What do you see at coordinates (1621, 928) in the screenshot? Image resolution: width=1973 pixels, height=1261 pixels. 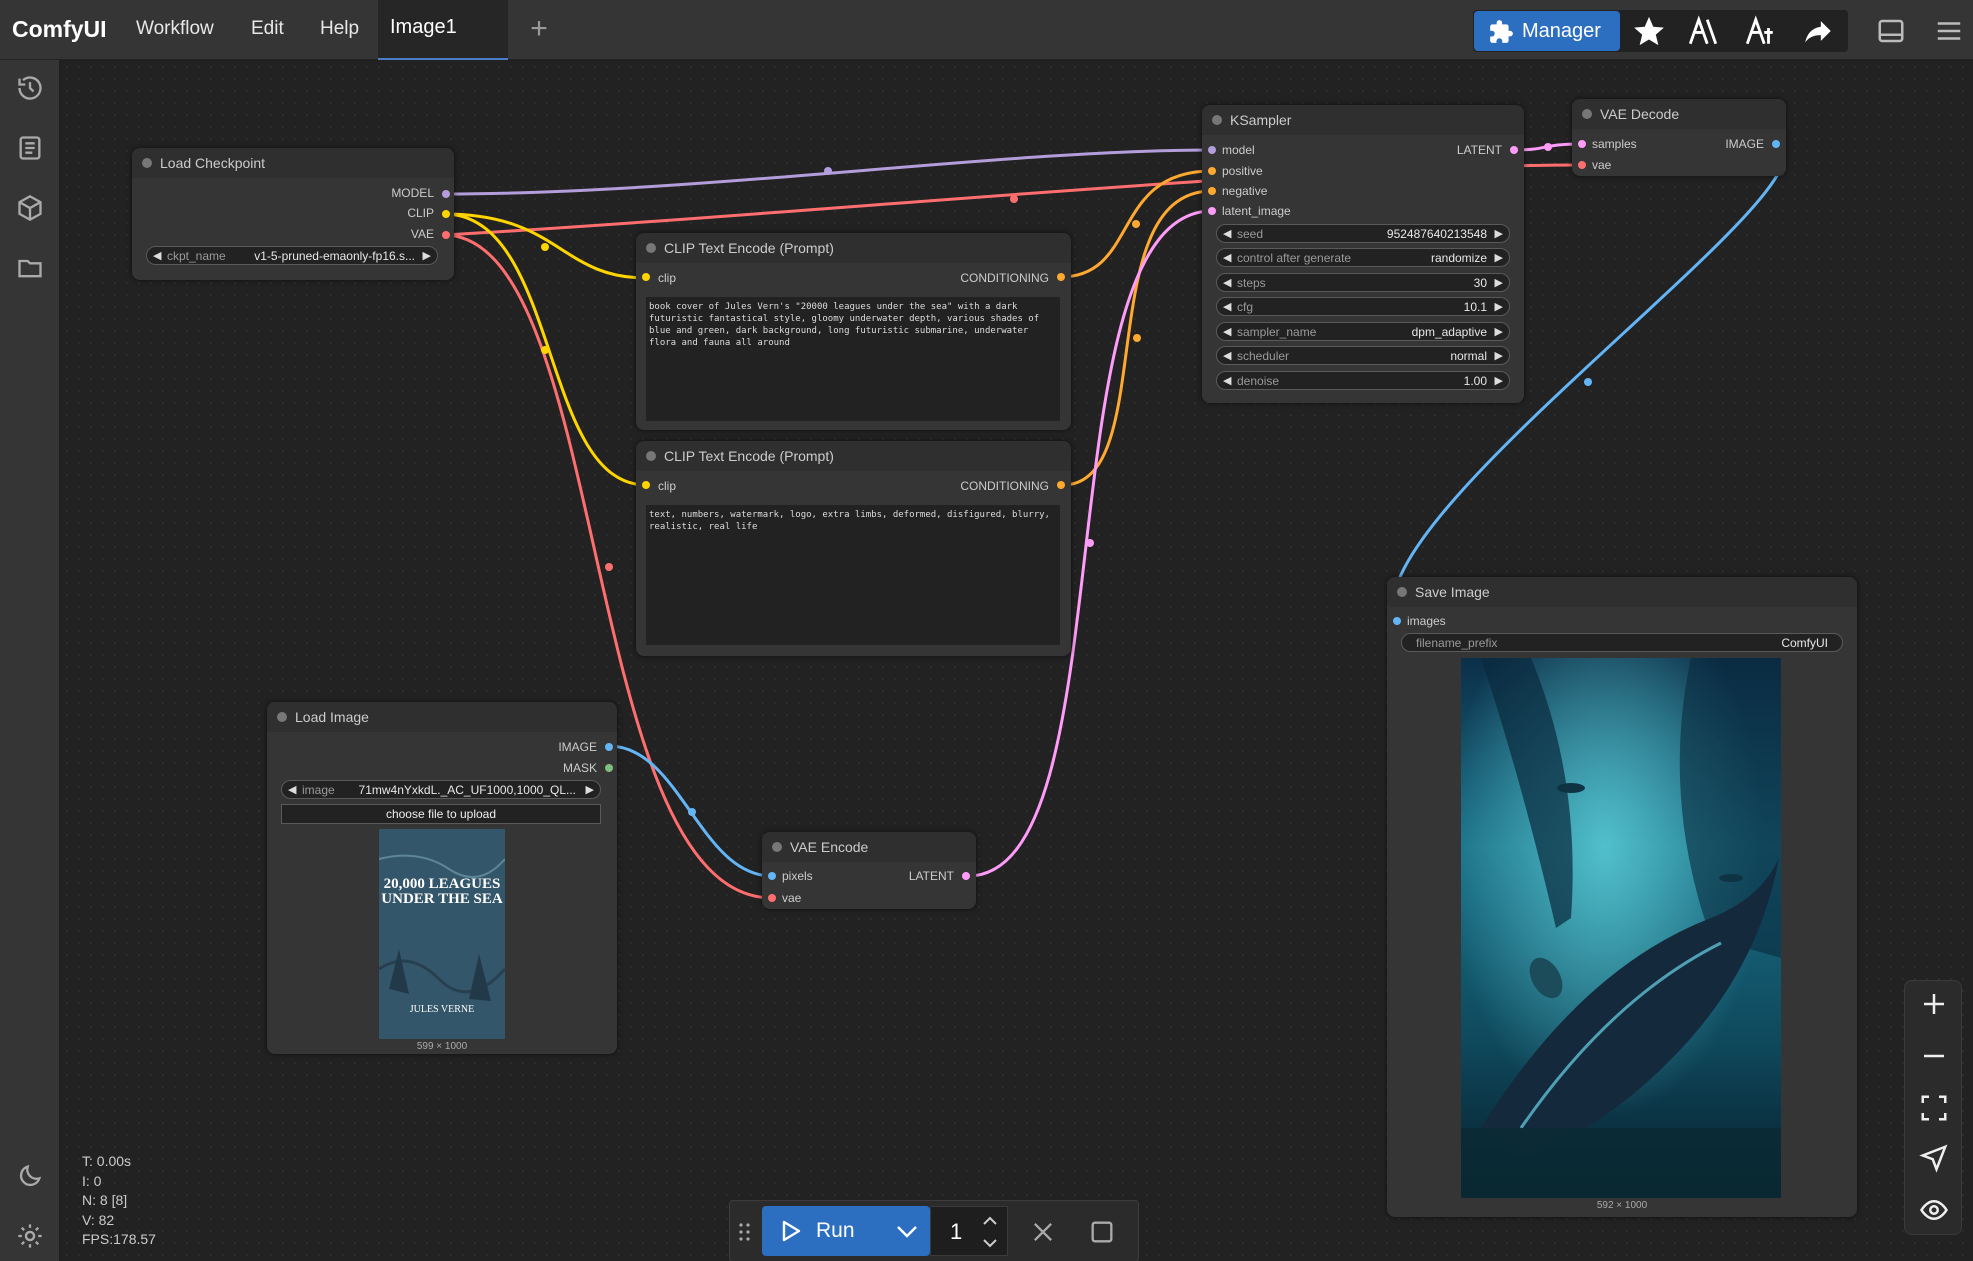 I see `generated-image-preview` at bounding box center [1621, 928].